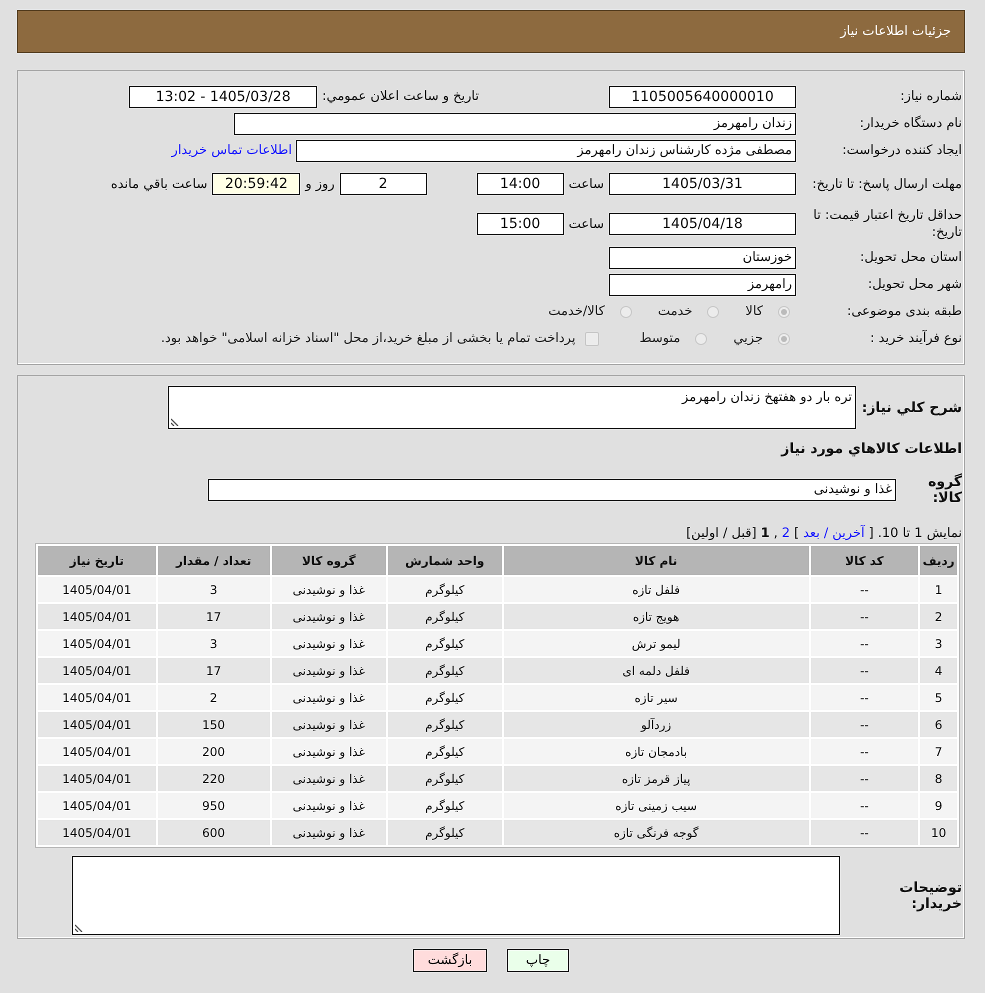  What do you see at coordinates (930, 96) in the screenshot?
I see `field-label: شماره نیاز:` at bounding box center [930, 96].